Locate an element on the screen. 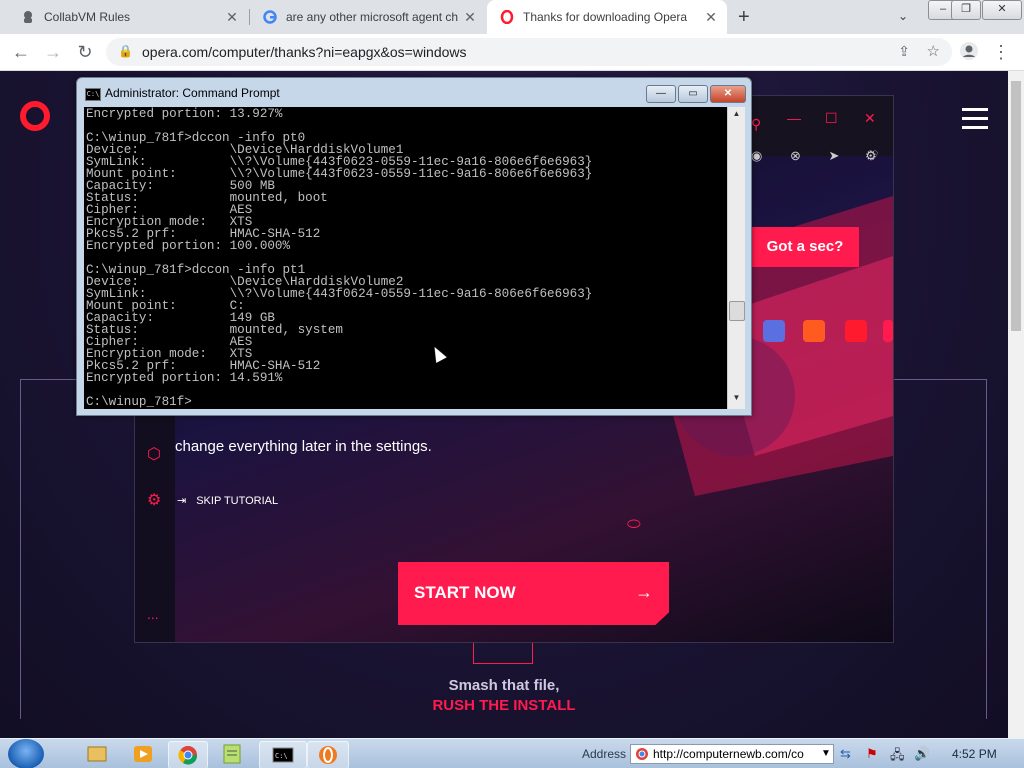 The image size is (1024, 768). media-player-taskbar-icon is located at coordinates (143, 754).